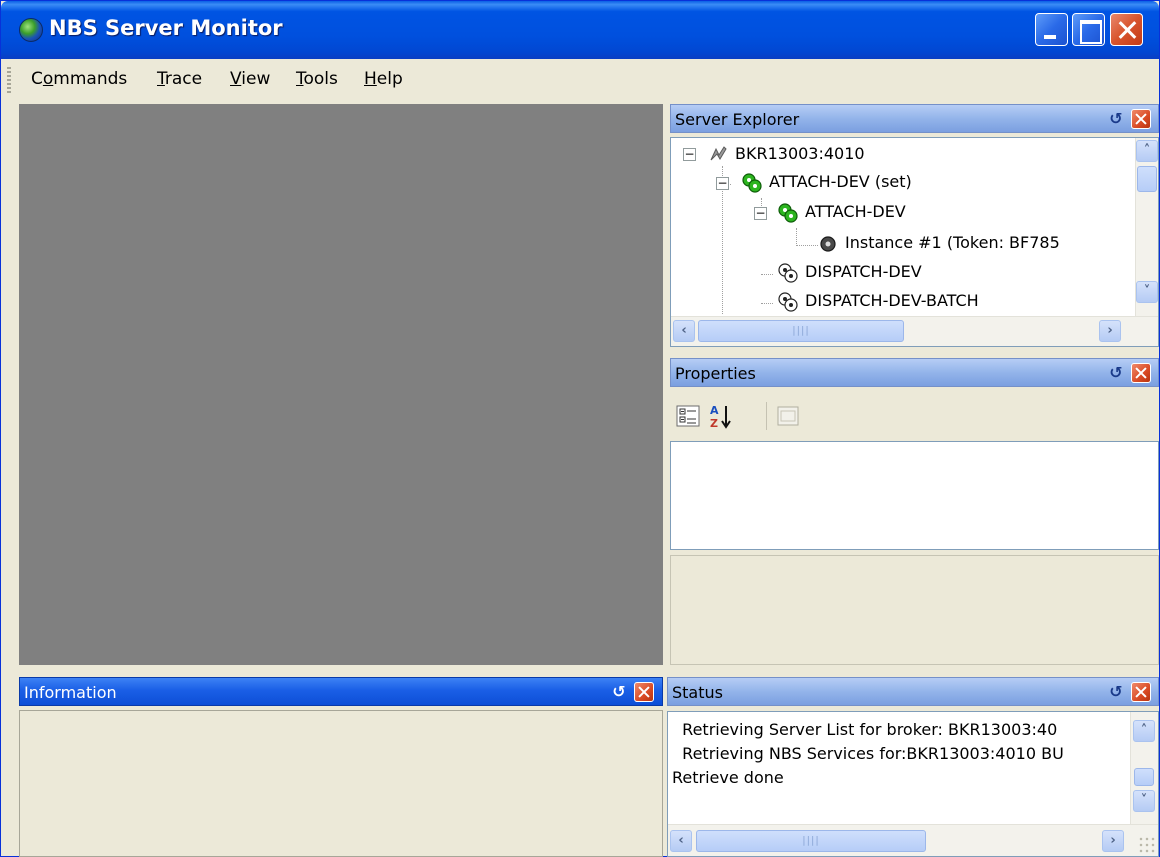 The image size is (1160, 857). I want to click on title-bar: NBS Server Monitor, so click(580, 30).